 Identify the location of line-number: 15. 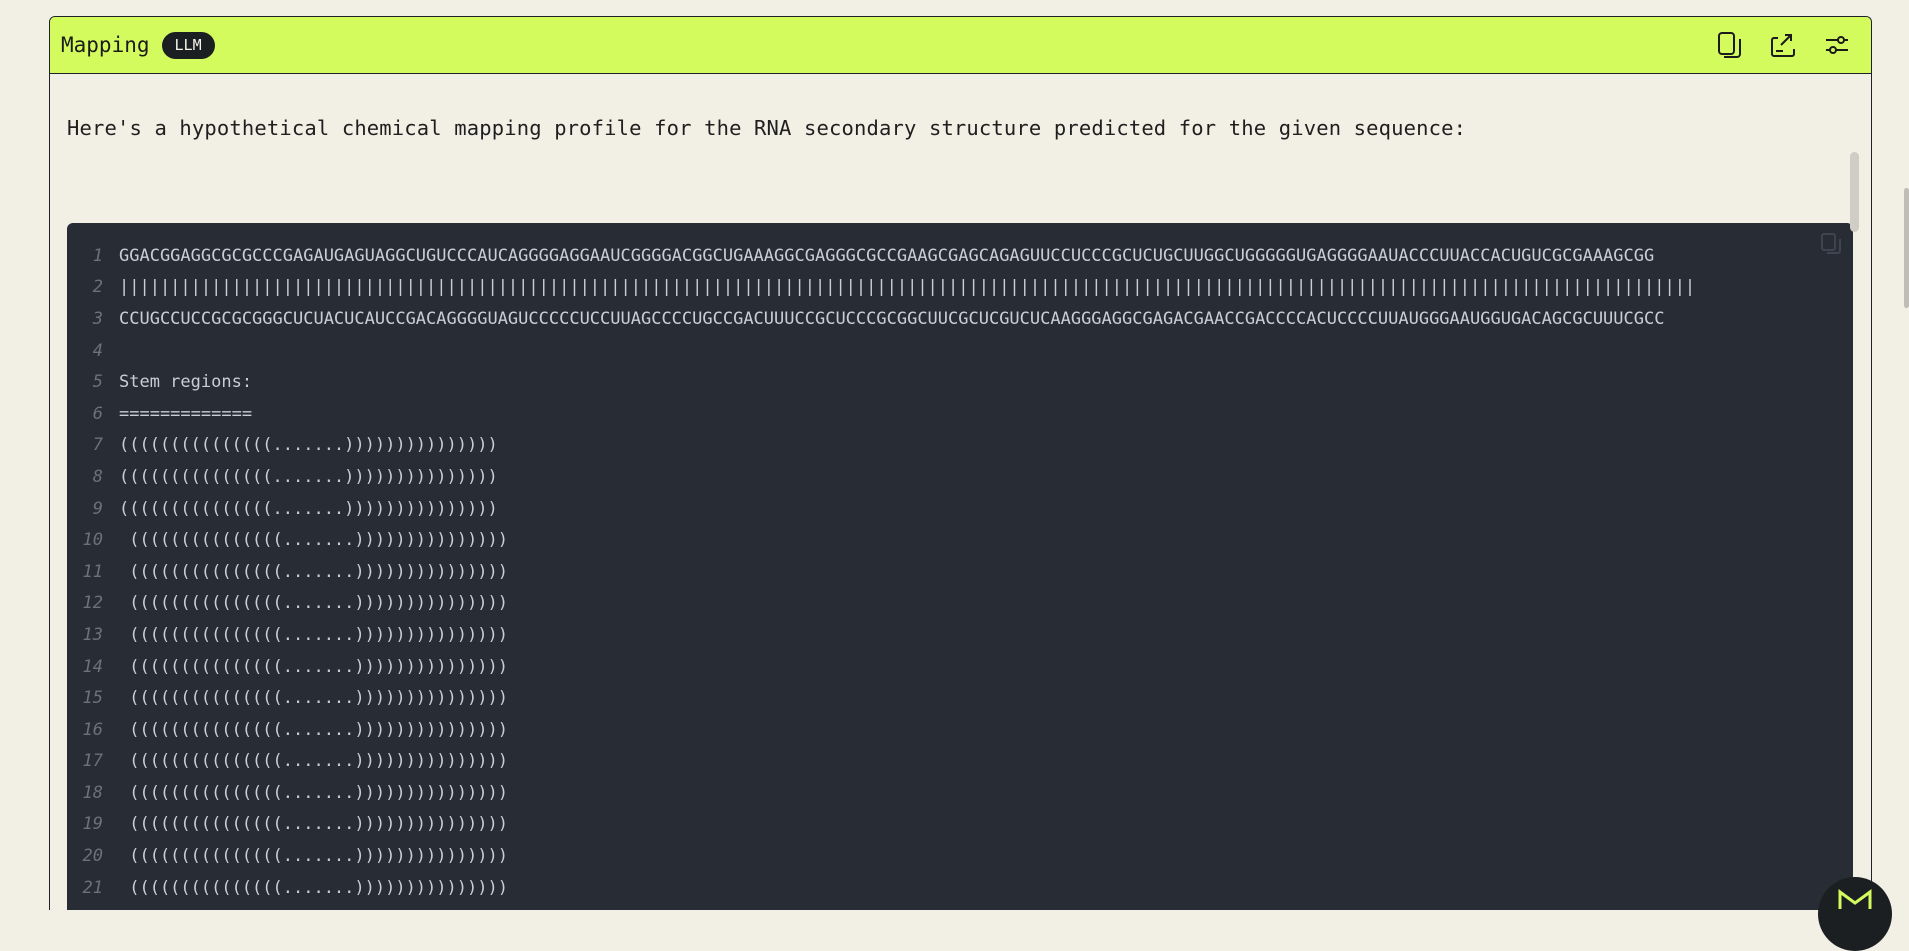
(92, 698).